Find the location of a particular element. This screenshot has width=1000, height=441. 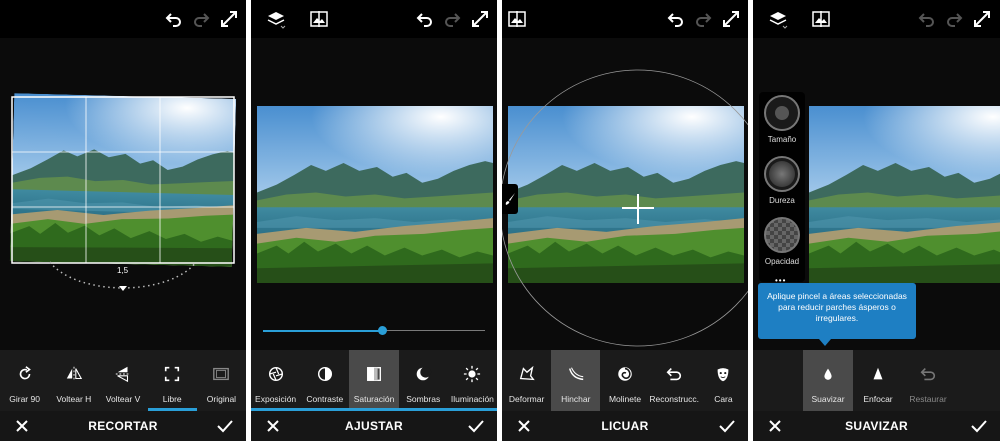

flip-vertical-icon is located at coordinates (123, 374).